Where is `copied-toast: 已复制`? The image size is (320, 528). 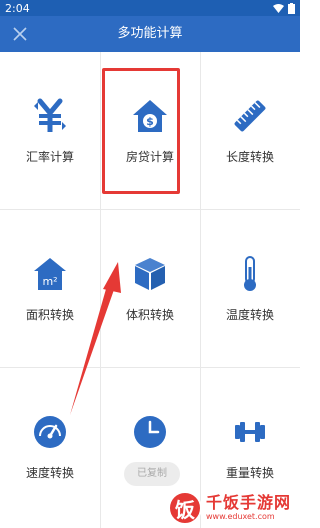 copied-toast: 已复制 is located at coordinates (152, 474).